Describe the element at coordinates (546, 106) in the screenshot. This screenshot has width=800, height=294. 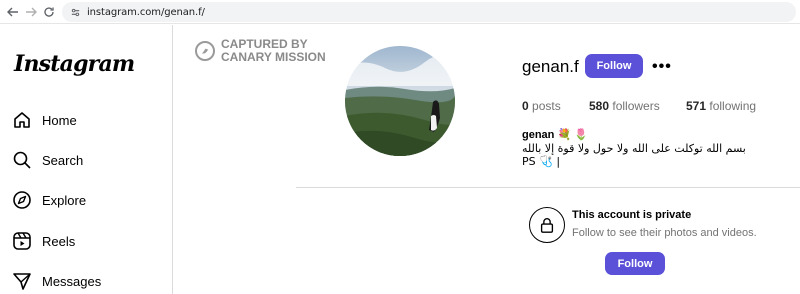
I see `posts-label: posts` at that location.